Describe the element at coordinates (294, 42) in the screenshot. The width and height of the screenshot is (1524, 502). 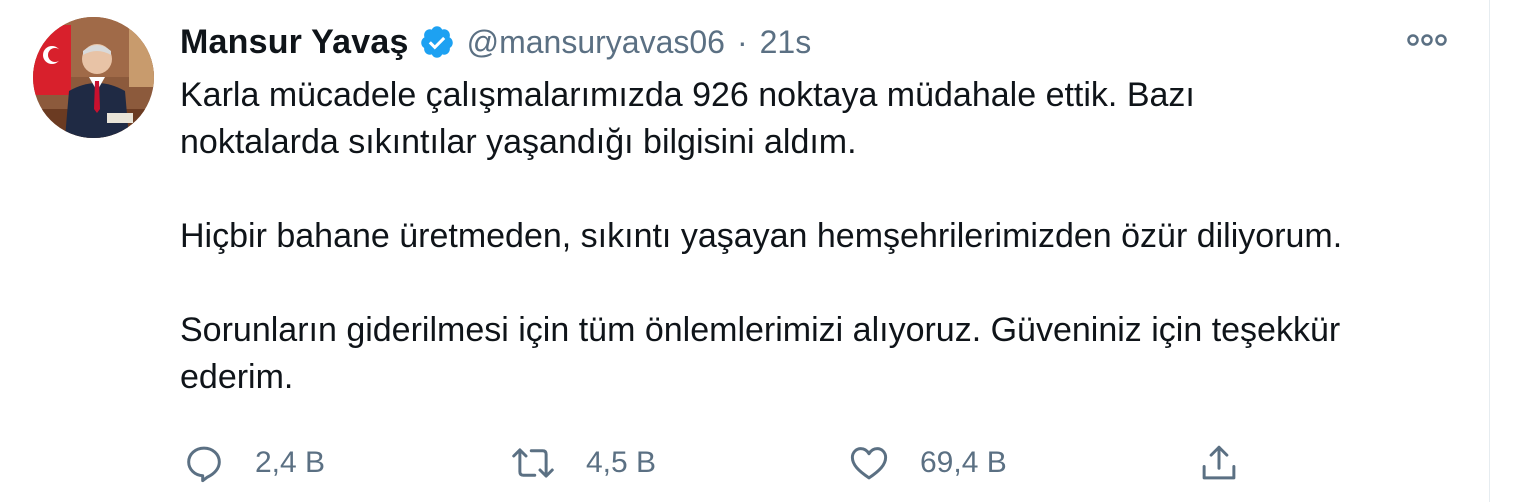
I see `display-name: Mansur Yavaş` at that location.